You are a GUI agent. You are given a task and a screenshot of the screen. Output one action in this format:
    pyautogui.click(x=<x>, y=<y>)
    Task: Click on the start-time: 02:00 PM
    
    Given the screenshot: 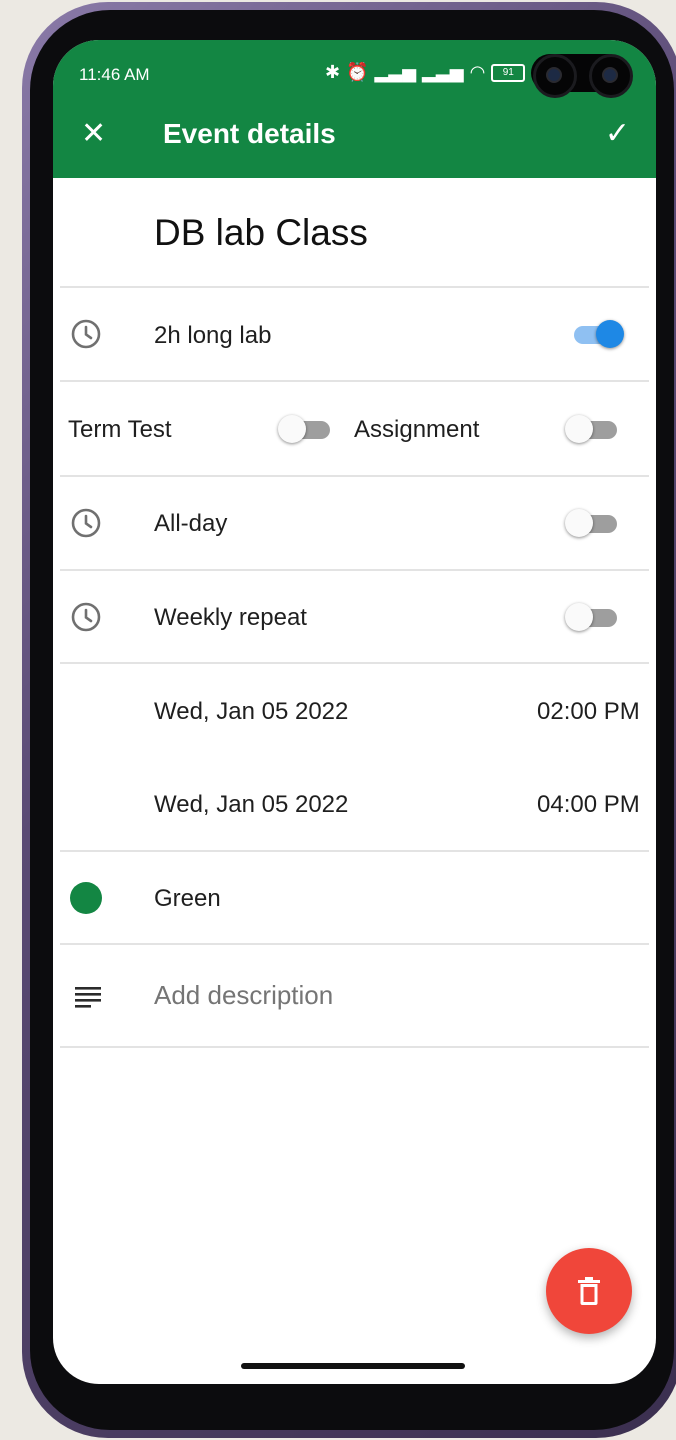 What is the action you would take?
    pyautogui.click(x=588, y=712)
    